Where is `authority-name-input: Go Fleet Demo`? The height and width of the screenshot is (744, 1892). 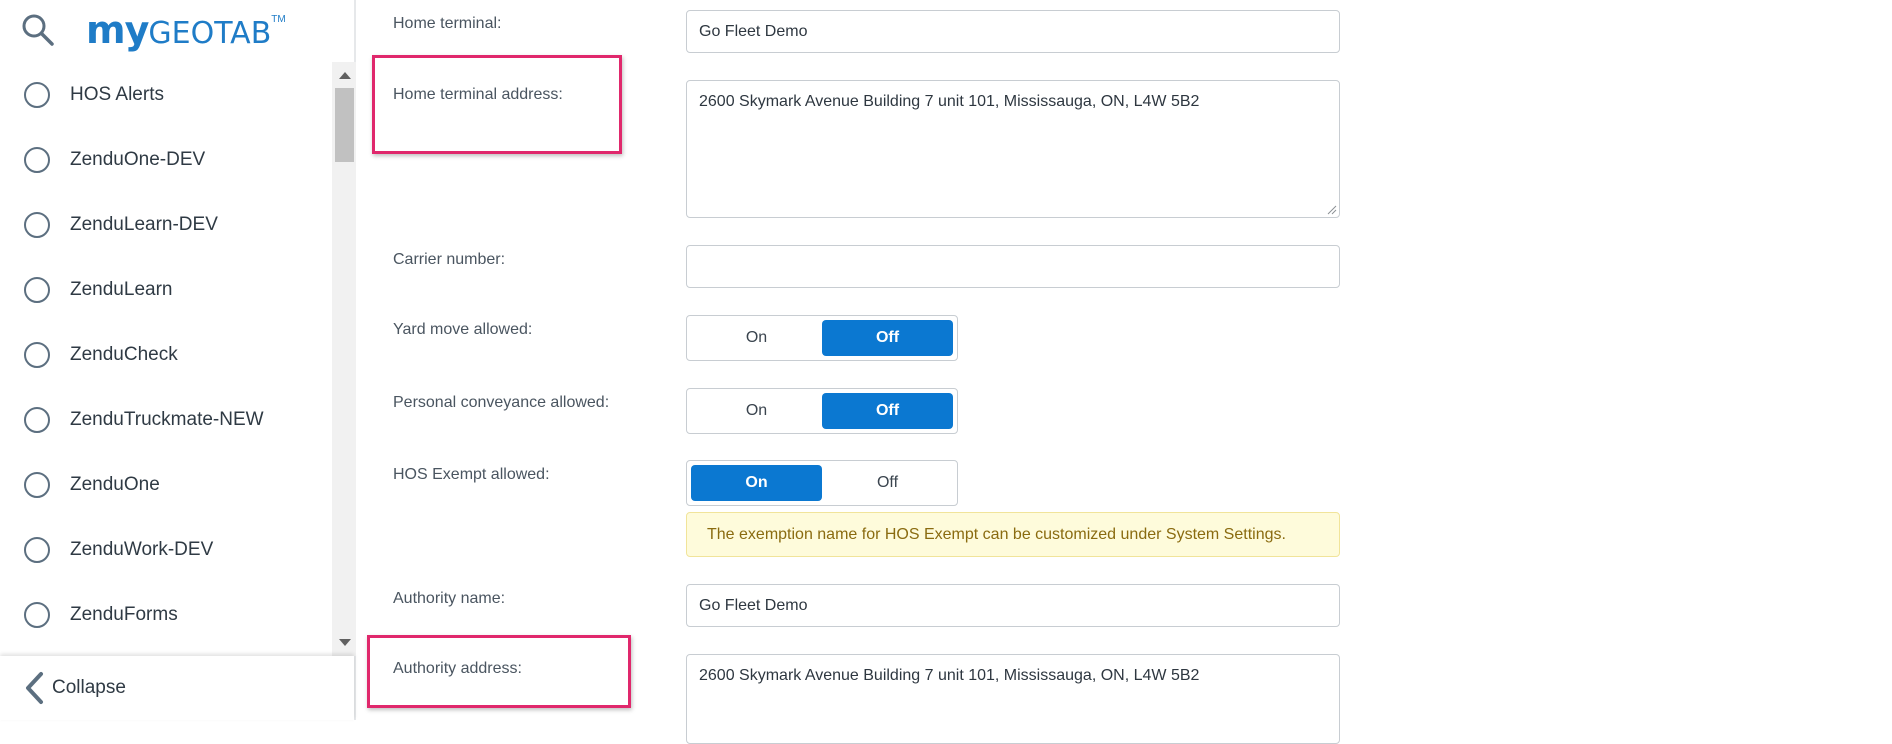 authority-name-input: Go Fleet Demo is located at coordinates (1013, 605).